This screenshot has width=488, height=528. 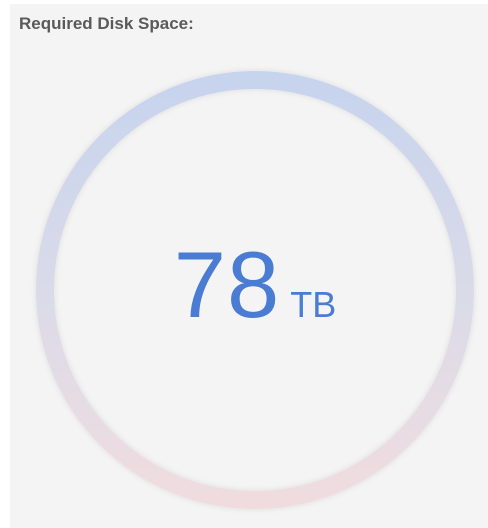 What do you see at coordinates (227, 284) in the screenshot?
I see `disk-space-value: 78` at bounding box center [227, 284].